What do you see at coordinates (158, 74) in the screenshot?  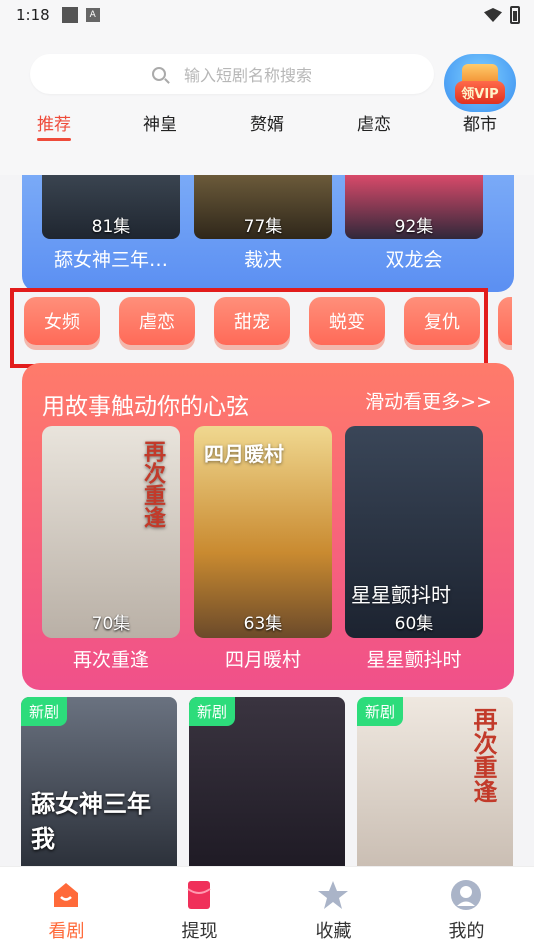 I see `search-icon` at bounding box center [158, 74].